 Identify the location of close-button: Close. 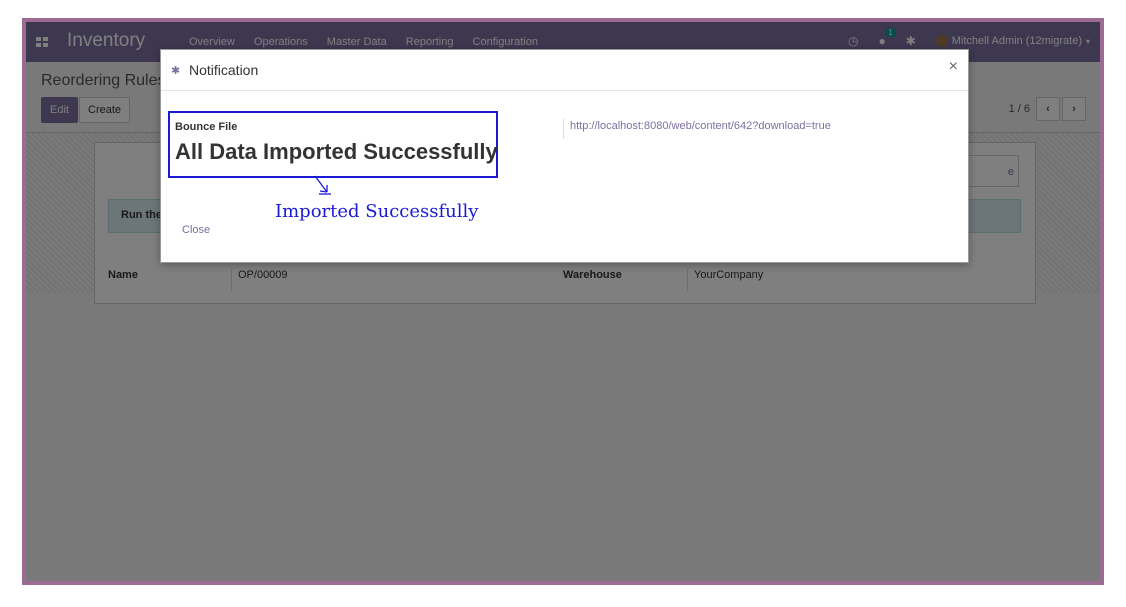
(196, 230).